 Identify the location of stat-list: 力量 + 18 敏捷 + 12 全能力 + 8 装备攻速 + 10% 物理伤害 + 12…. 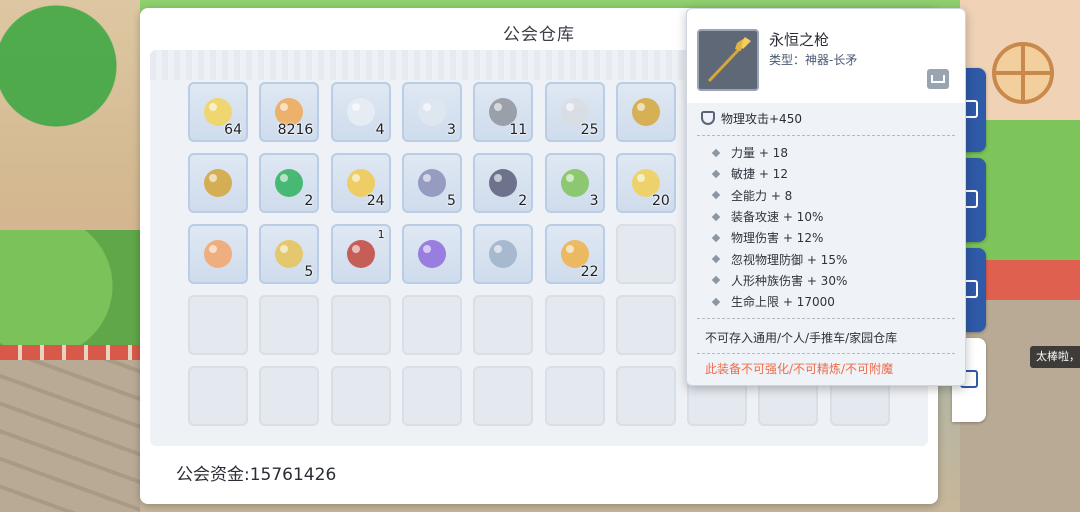
(826, 227).